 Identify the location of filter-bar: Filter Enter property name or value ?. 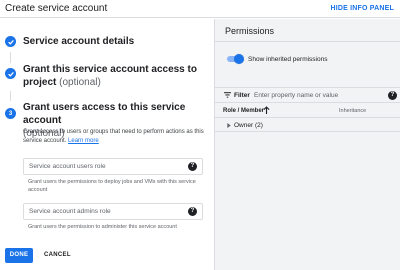
(307, 95).